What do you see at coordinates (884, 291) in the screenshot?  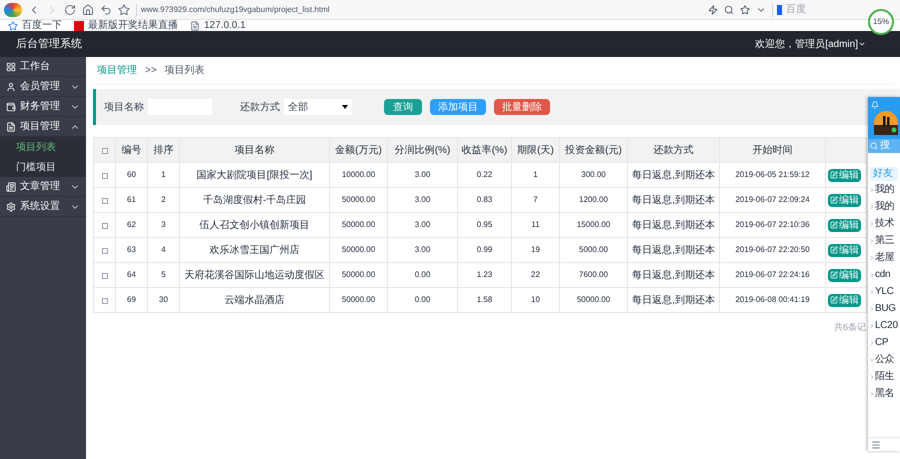 I see `contact-group: YLC` at bounding box center [884, 291].